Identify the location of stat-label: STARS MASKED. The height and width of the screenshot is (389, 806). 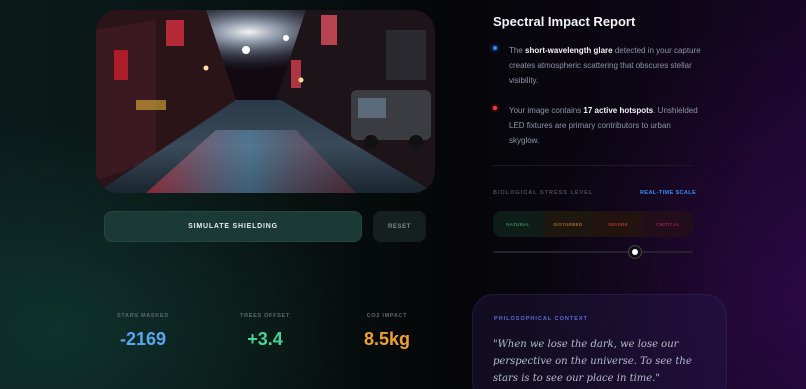
(143, 316).